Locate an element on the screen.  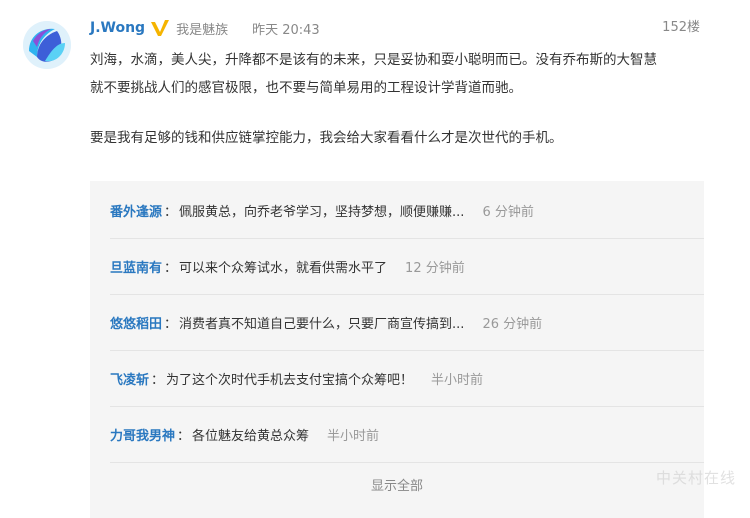
username-link: J.Wong is located at coordinates (117, 28).